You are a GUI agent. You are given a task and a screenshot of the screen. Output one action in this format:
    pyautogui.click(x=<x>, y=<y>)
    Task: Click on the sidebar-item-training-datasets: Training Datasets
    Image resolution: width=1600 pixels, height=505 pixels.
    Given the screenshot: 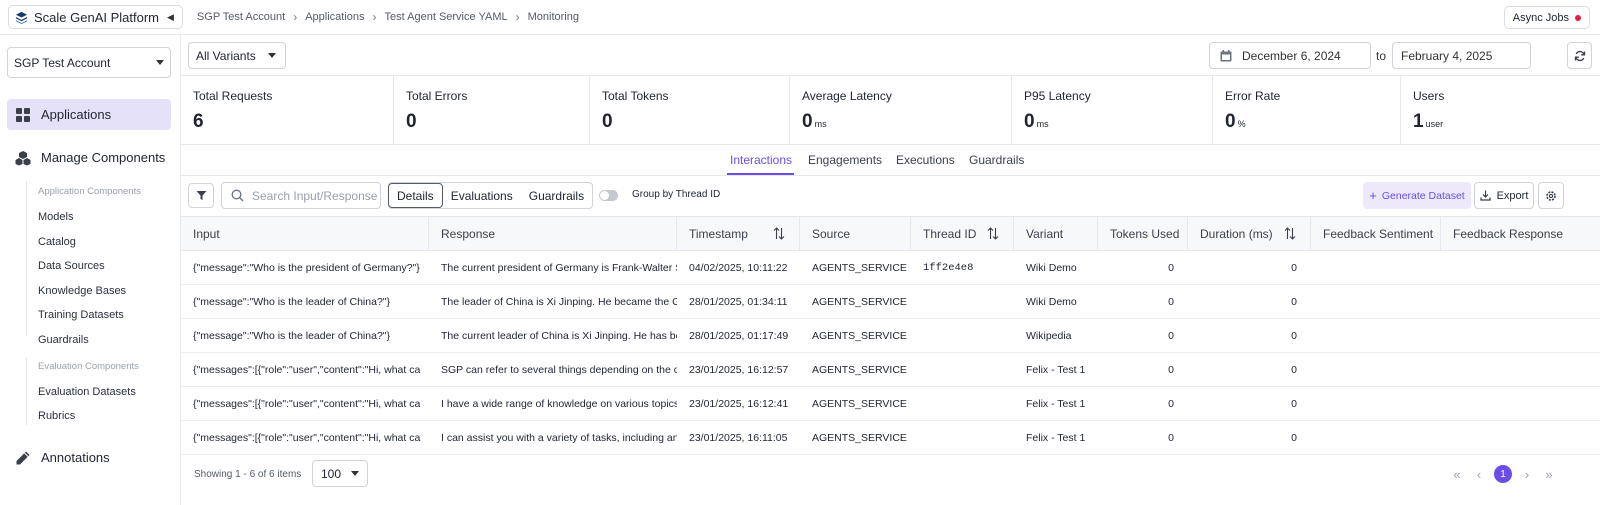 What is the action you would take?
    pyautogui.click(x=81, y=315)
    